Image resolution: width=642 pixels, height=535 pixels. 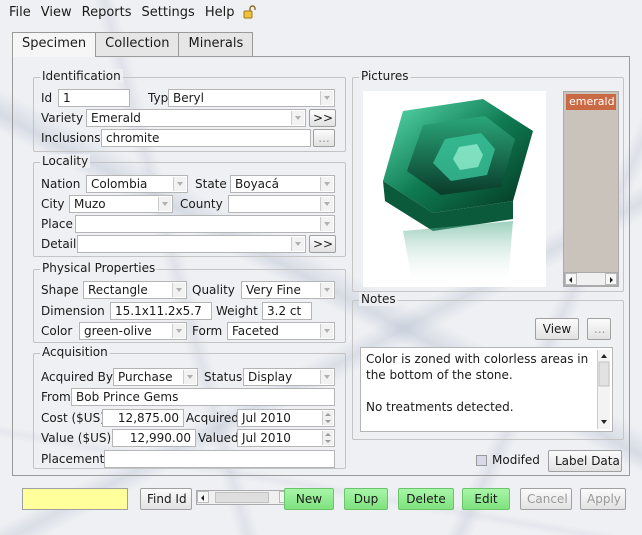 What do you see at coordinates (250, 12) in the screenshot?
I see `lock-icon` at bounding box center [250, 12].